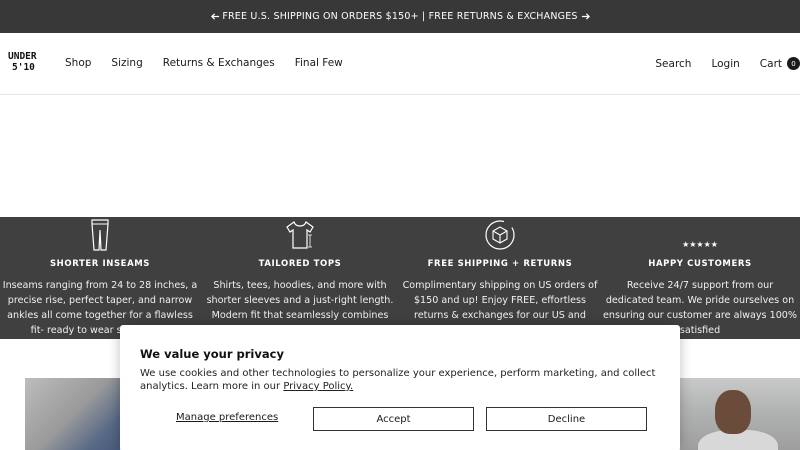  Describe the element at coordinates (771, 64) in the screenshot. I see `cart-link: Cart` at that location.